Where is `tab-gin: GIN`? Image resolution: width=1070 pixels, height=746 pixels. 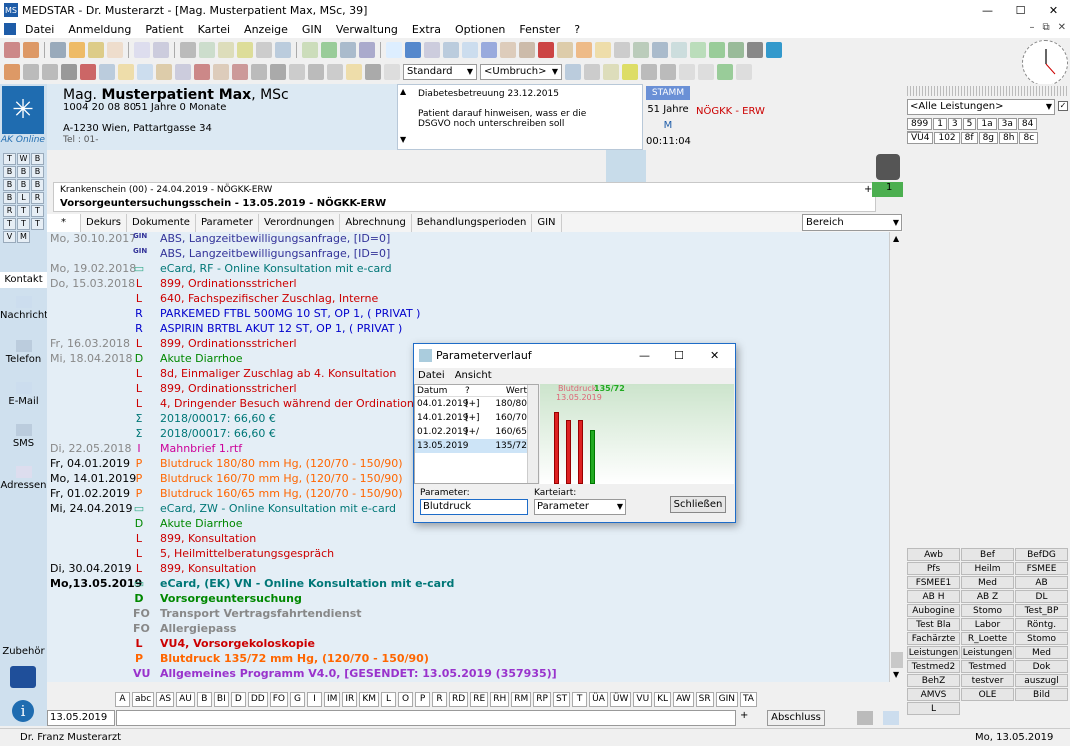
tab-gin: GIN is located at coordinates (547, 223).